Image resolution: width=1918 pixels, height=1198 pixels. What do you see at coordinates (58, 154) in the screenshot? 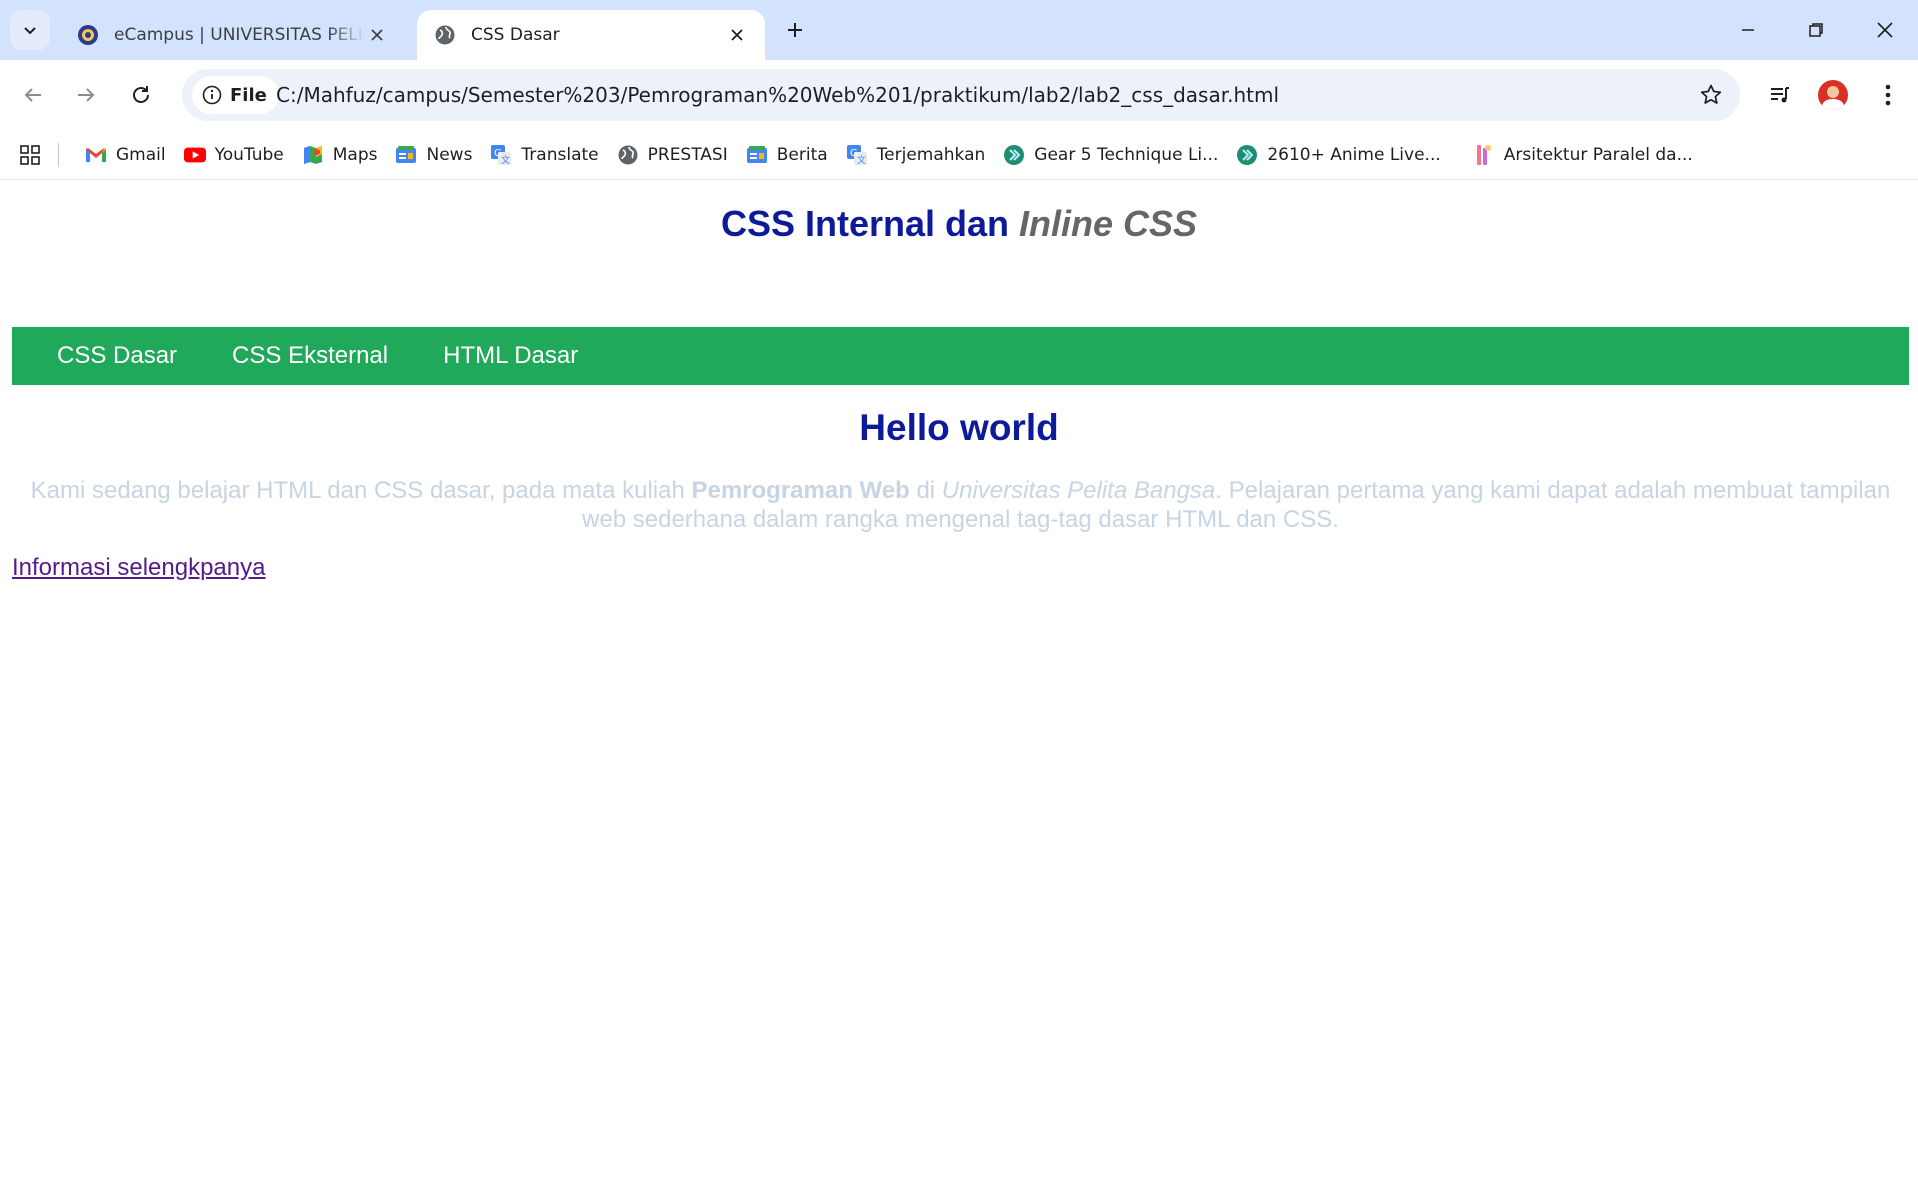
I see `bookmarks-divider` at bounding box center [58, 154].